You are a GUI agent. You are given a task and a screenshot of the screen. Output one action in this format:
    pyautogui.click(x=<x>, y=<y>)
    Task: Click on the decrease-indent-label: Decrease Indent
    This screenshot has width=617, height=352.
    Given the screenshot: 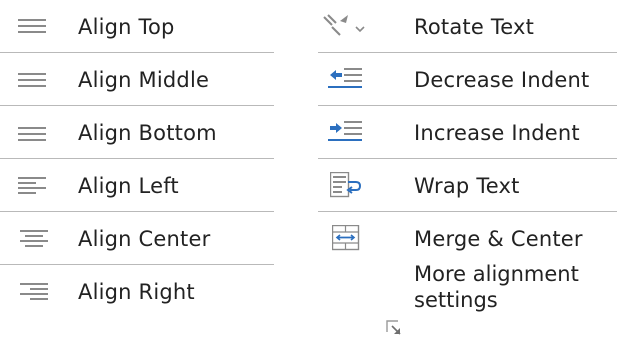 What is the action you would take?
    pyautogui.click(x=502, y=80)
    